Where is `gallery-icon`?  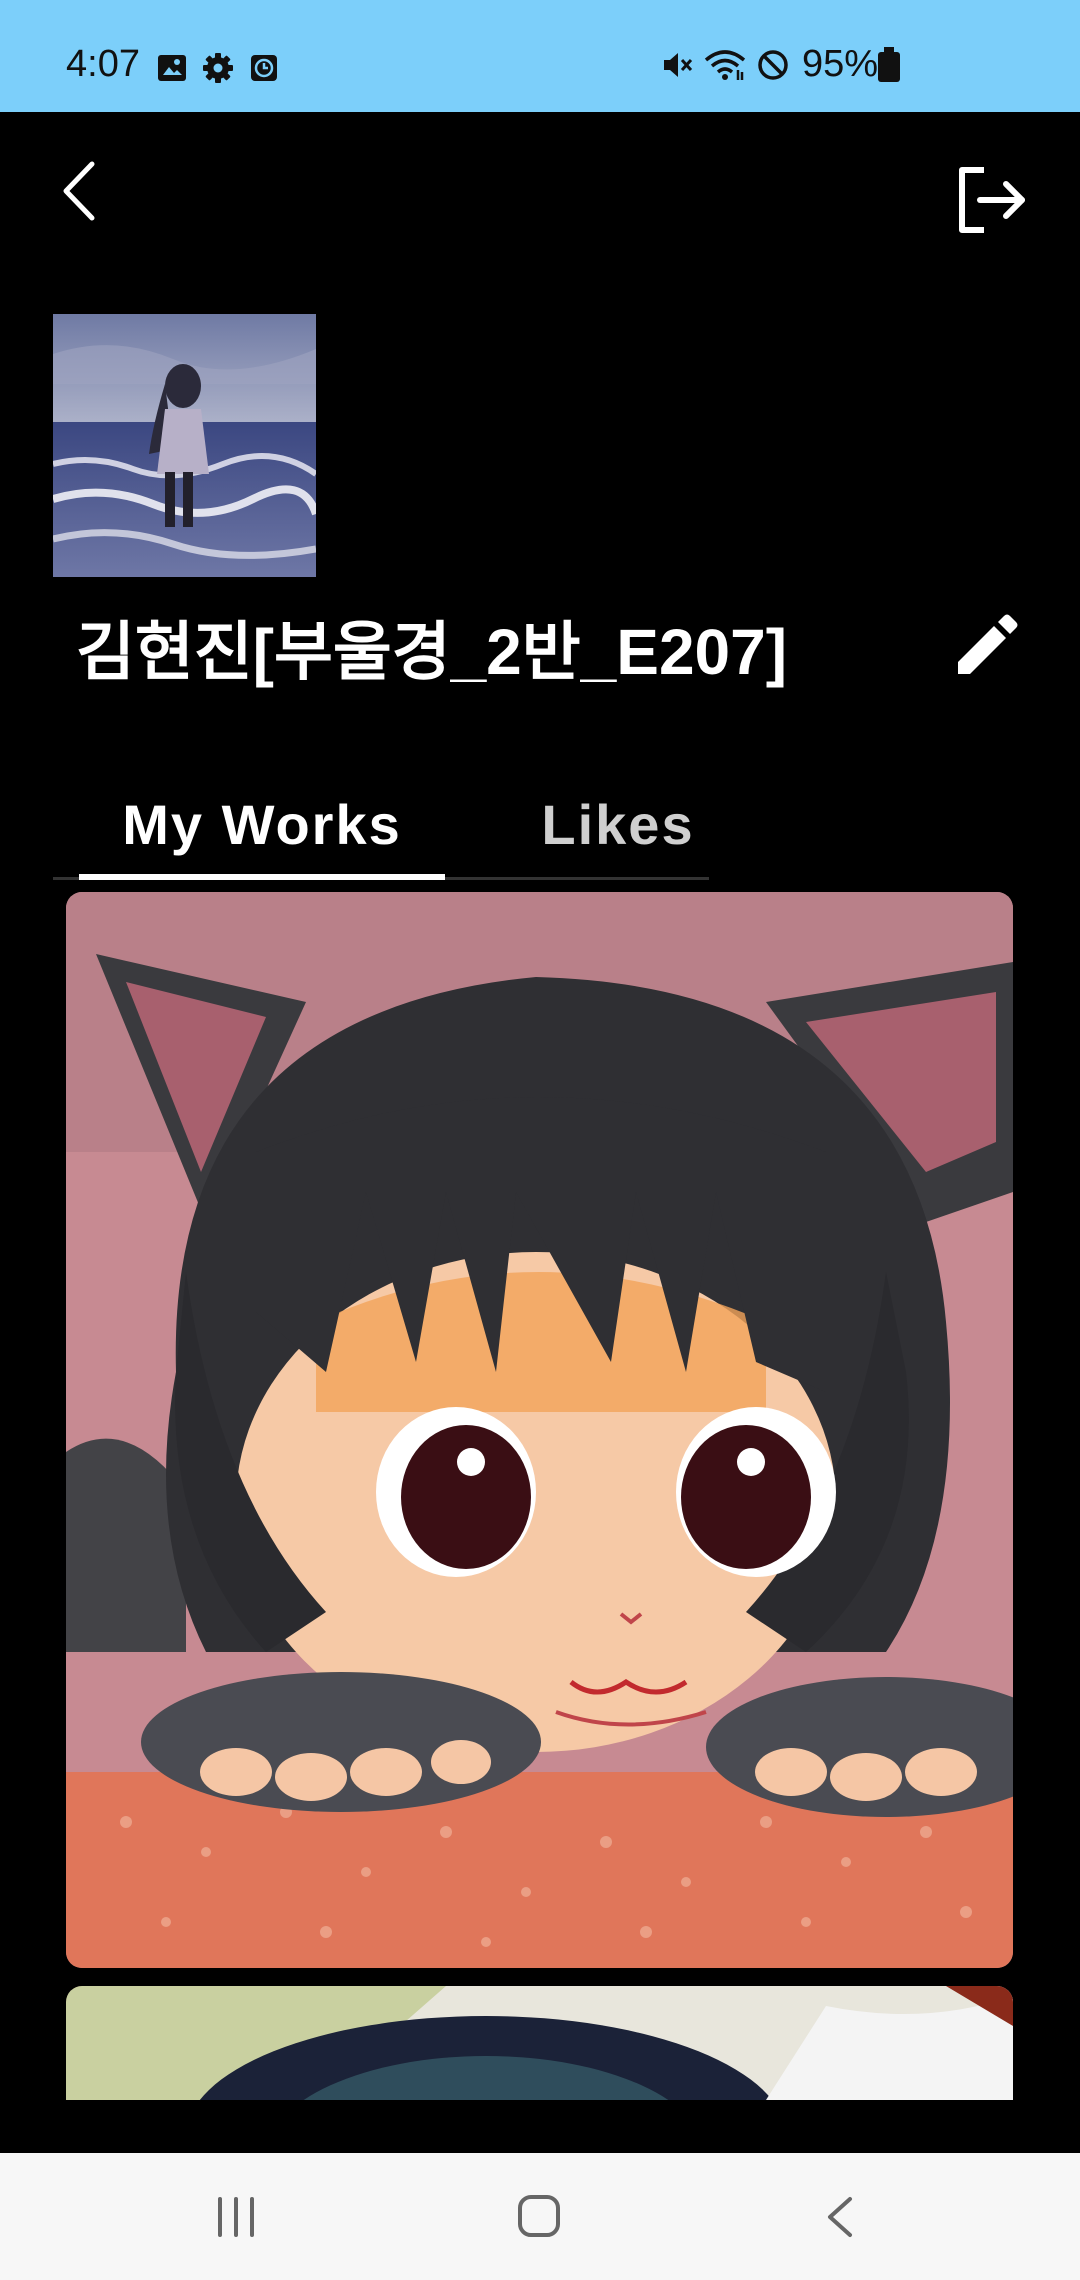
gallery-icon is located at coordinates (172, 68).